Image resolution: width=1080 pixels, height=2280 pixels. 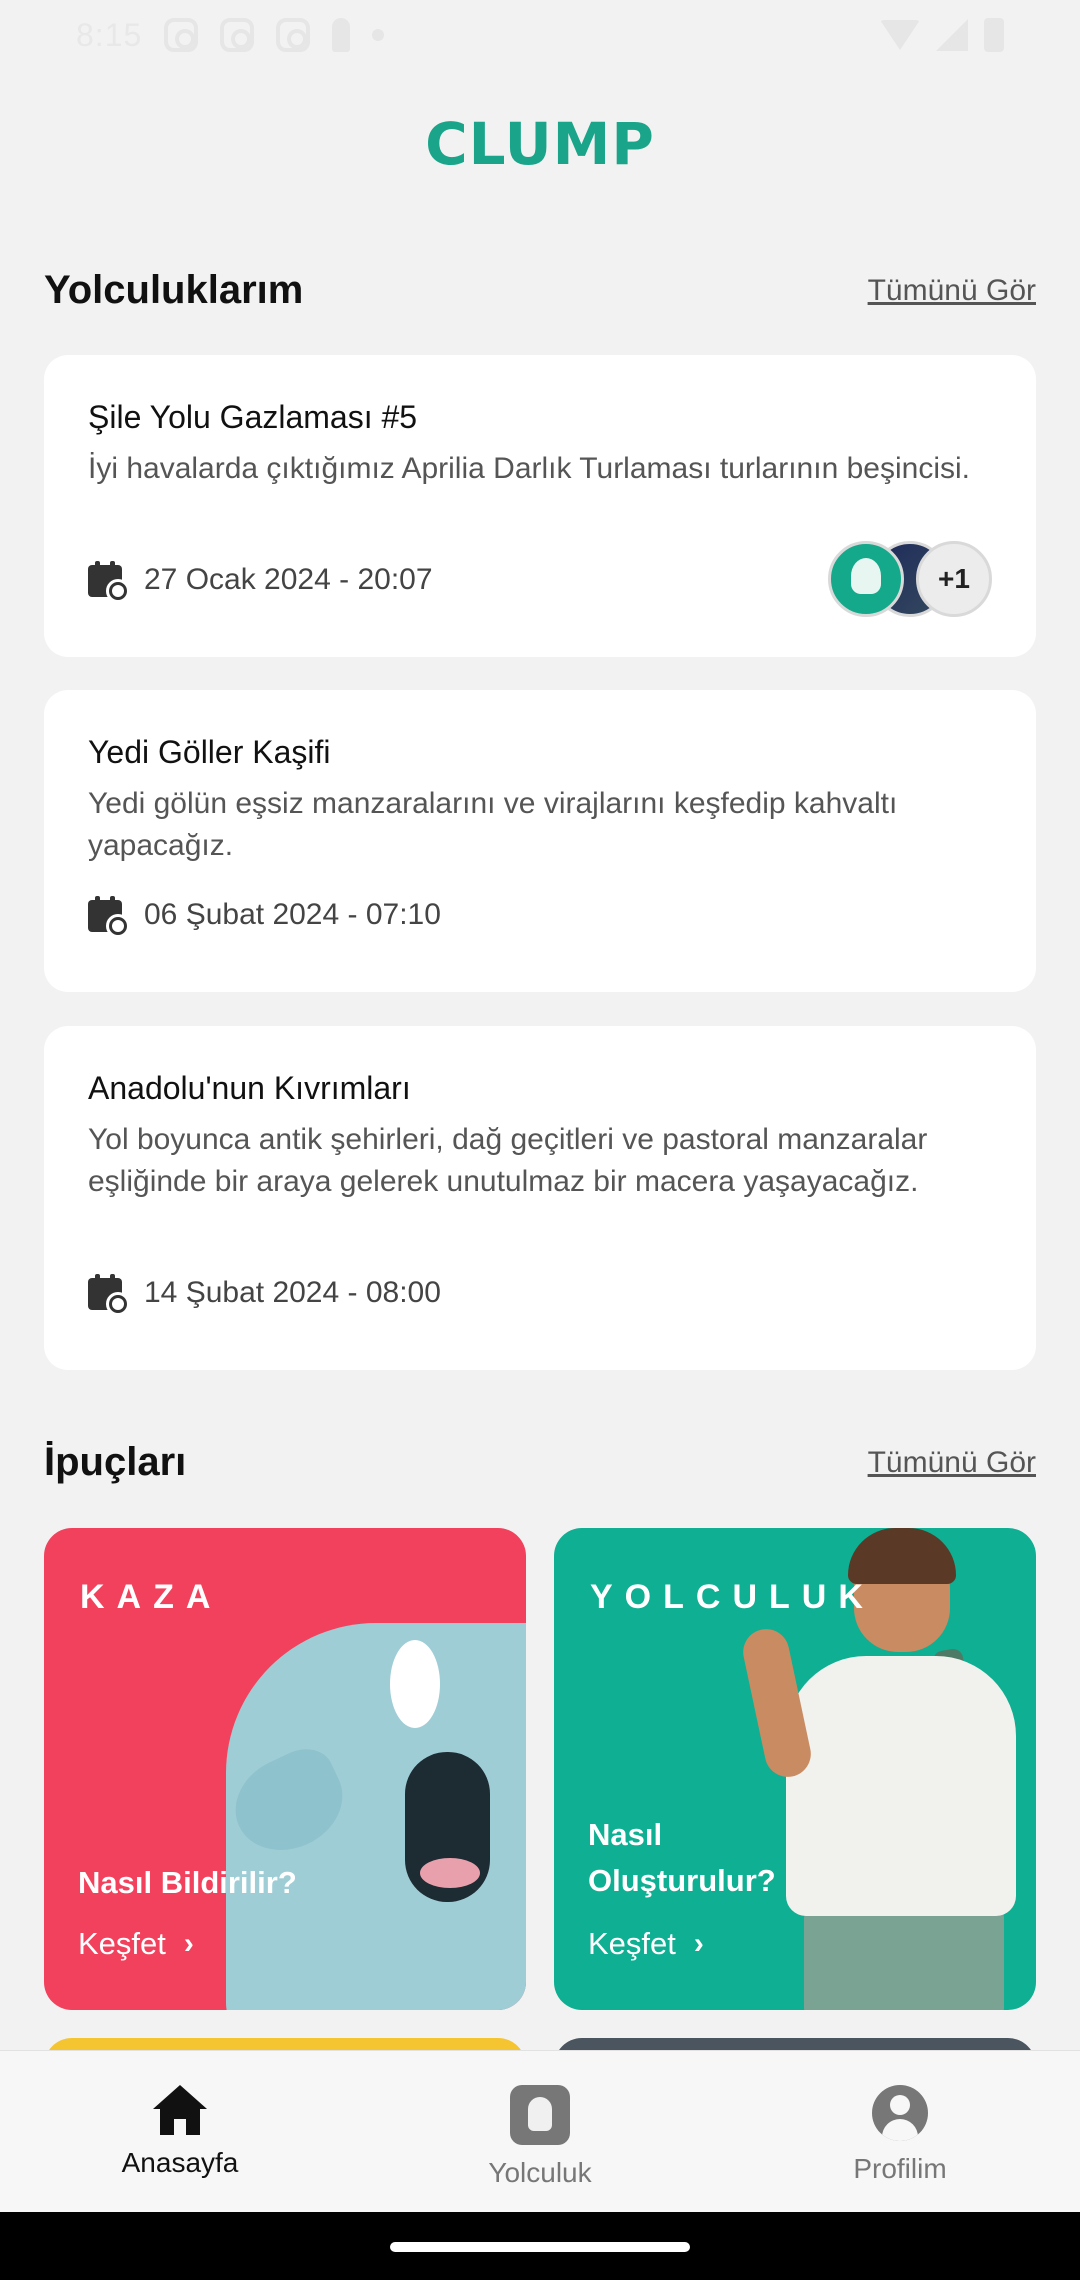 I want to click on system-icons, so click(x=942, y=35).